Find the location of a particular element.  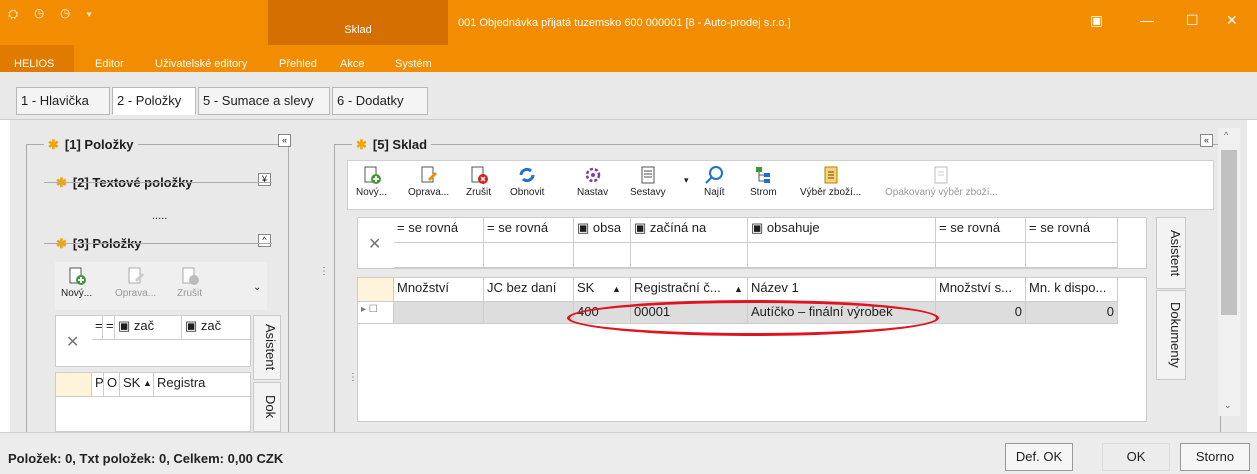

panel-title-text: [1] Položky is located at coordinates (99, 144).